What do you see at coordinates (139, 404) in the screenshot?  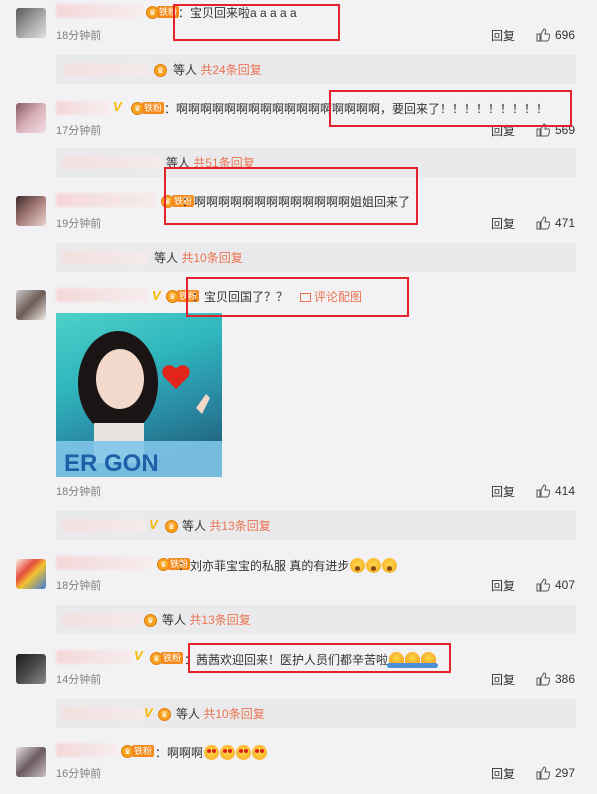 I see `photo-illustration: ER GON` at bounding box center [139, 404].